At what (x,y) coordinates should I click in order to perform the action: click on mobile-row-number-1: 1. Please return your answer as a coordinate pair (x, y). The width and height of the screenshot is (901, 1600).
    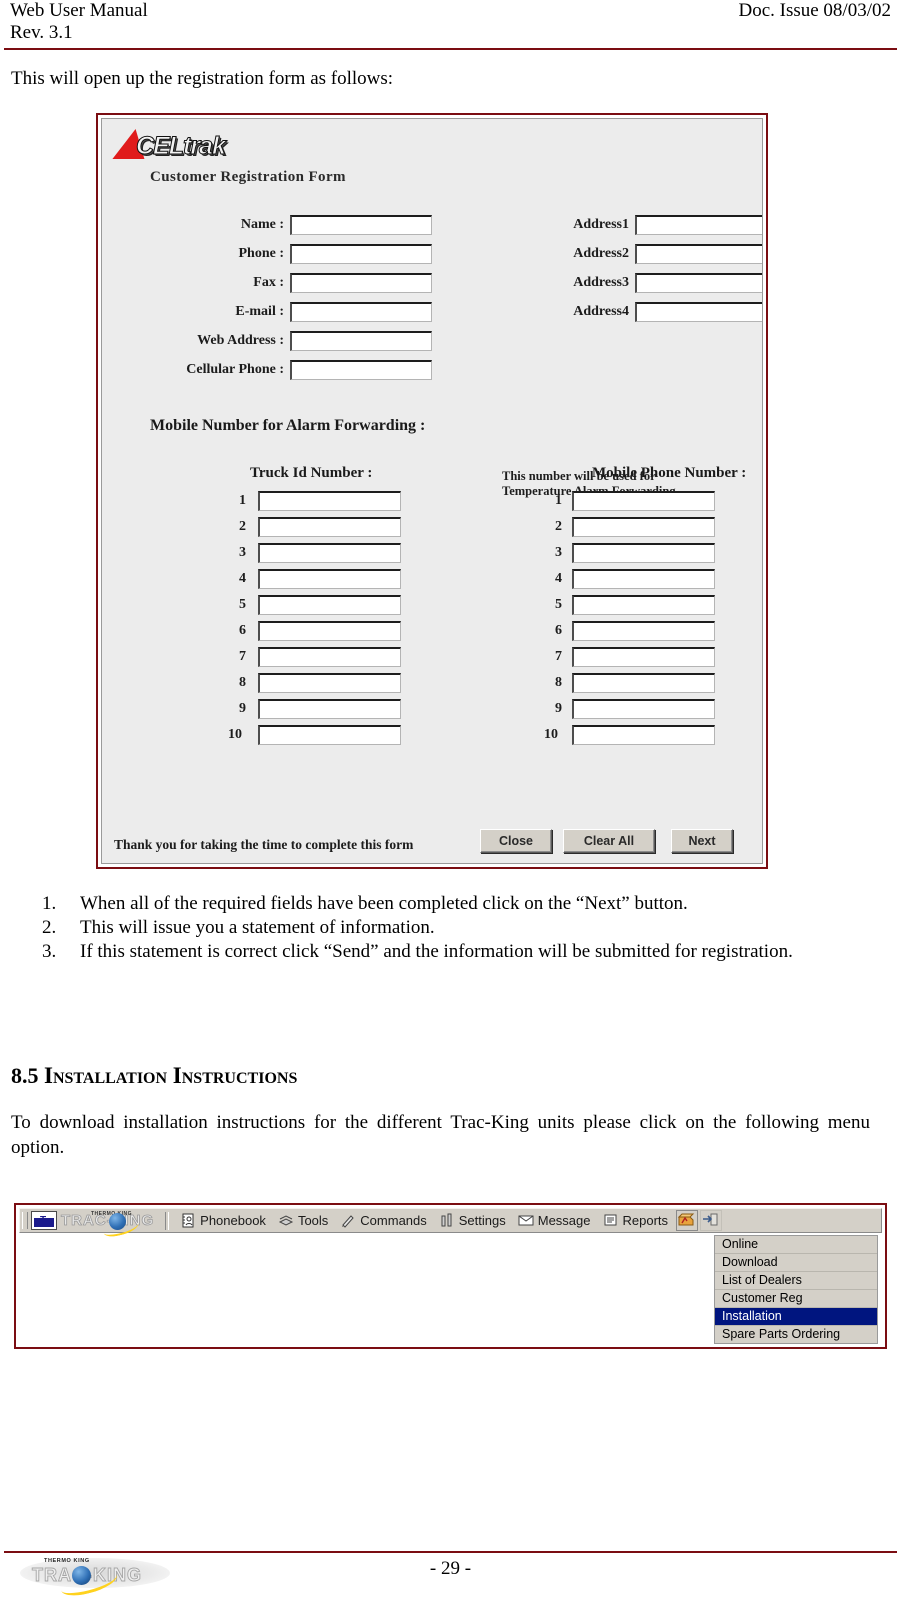
    Looking at the image, I should click on (558, 500).